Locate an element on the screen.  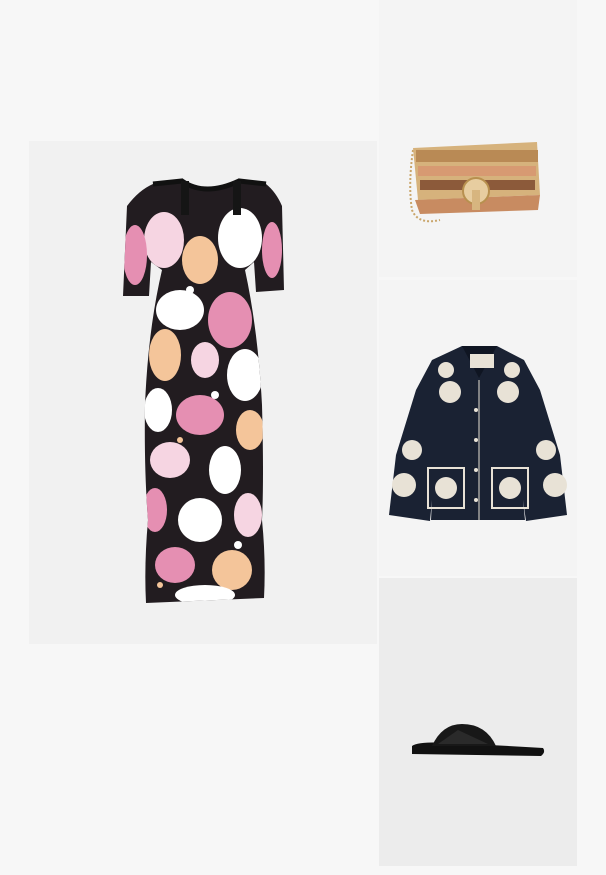
bag-panel is located at coordinates (478, 138).